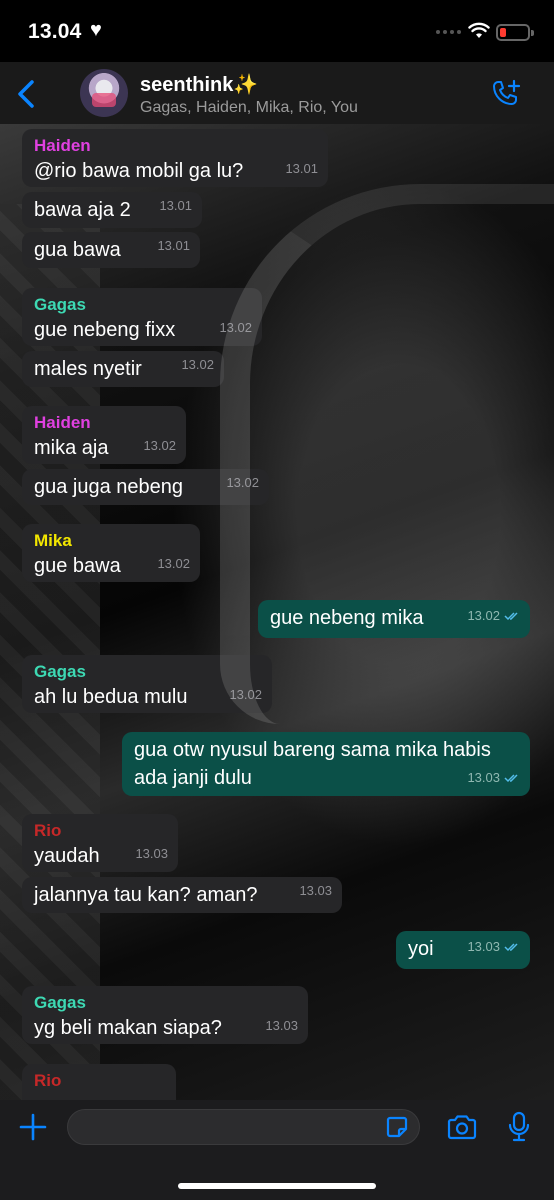  I want to click on microphone-icon, so click(519, 1127).